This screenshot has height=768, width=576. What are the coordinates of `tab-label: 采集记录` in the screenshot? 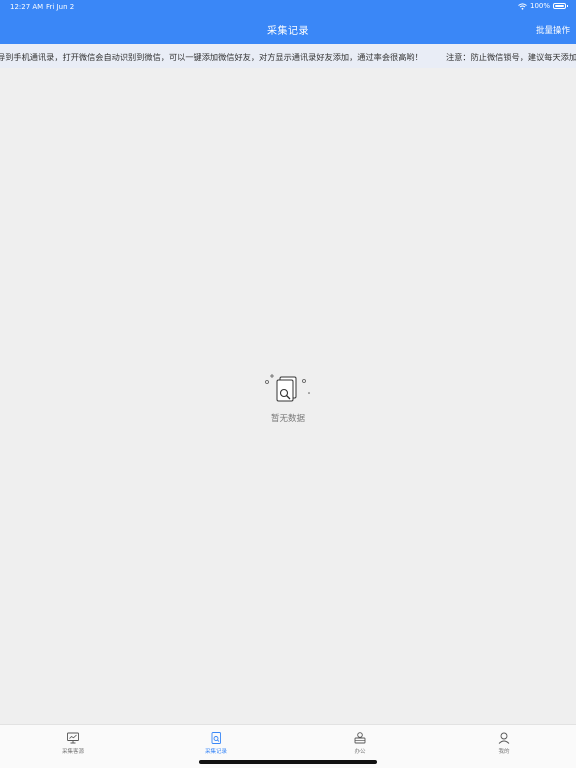 It's located at (215, 752).